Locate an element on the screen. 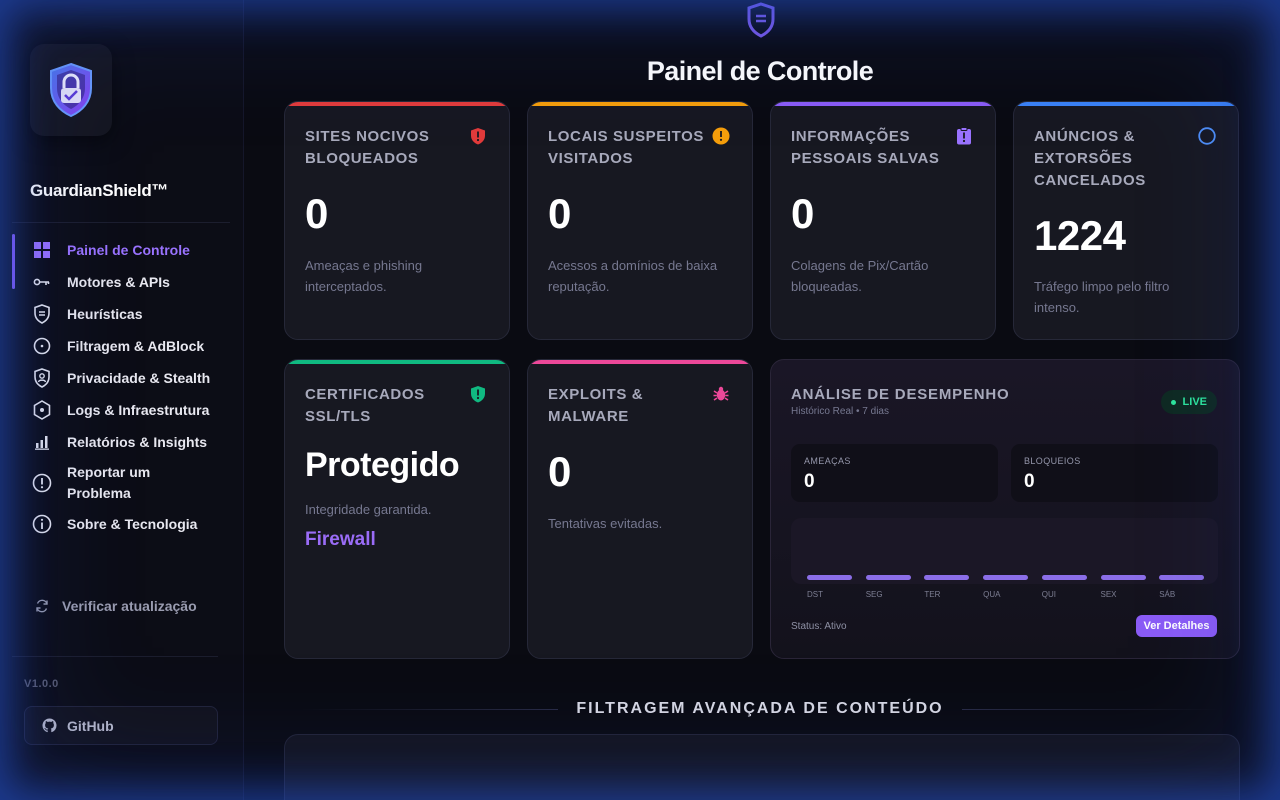 This screenshot has height=800, width=1280. blocks-stat: BLOQUEIOS 0 is located at coordinates (1114, 473).